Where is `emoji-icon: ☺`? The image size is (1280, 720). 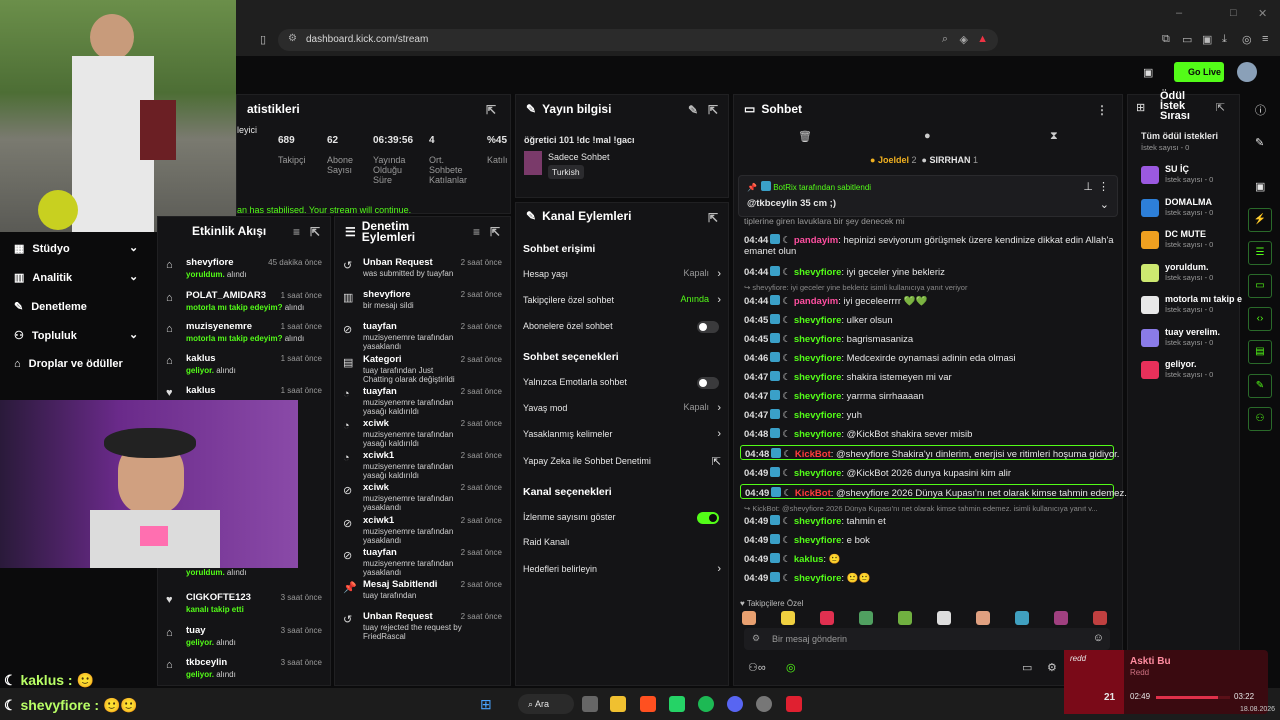
emoji-icon: ☺ is located at coordinates (1098, 638).